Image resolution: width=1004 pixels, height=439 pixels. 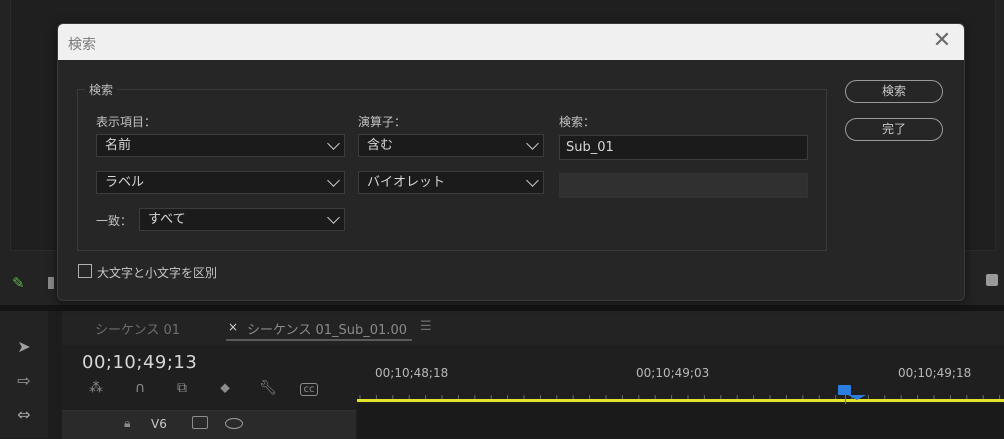 What do you see at coordinates (24, 347) in the screenshot?
I see `selection-tool-icon: ➤` at bounding box center [24, 347].